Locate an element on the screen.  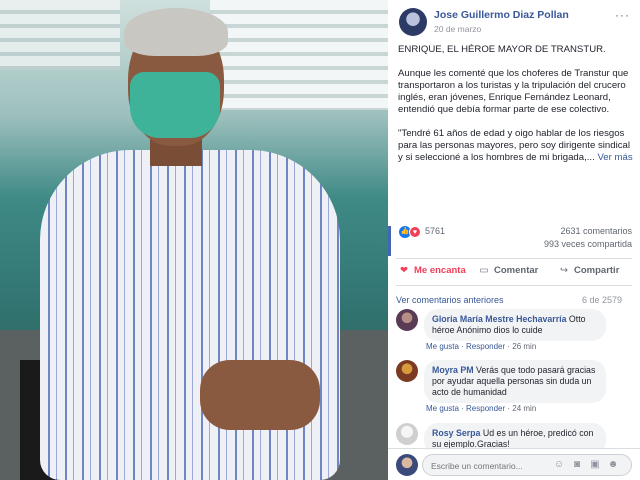
author-name: Jose Guillermo Diaz Pollan is located at coordinates (501, 15).